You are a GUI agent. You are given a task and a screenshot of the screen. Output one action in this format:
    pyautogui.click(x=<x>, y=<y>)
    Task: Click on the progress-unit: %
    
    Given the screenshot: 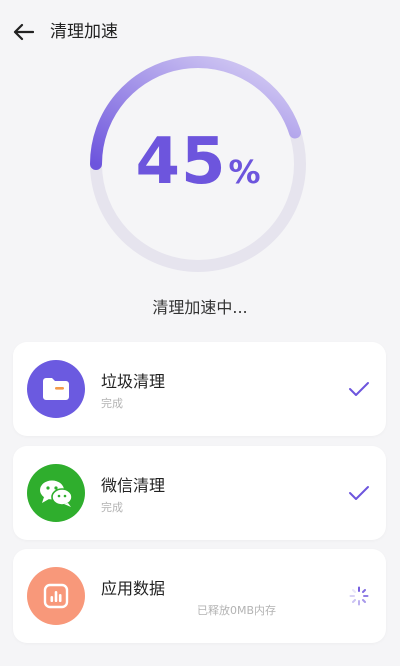 What is the action you would take?
    pyautogui.click(x=244, y=172)
    